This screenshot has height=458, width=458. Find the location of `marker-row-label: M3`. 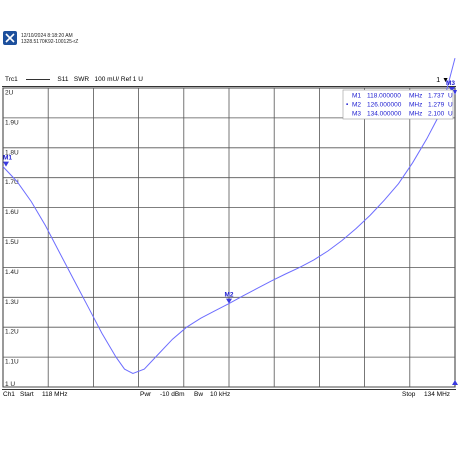

marker-row-label: M3 is located at coordinates (356, 114).